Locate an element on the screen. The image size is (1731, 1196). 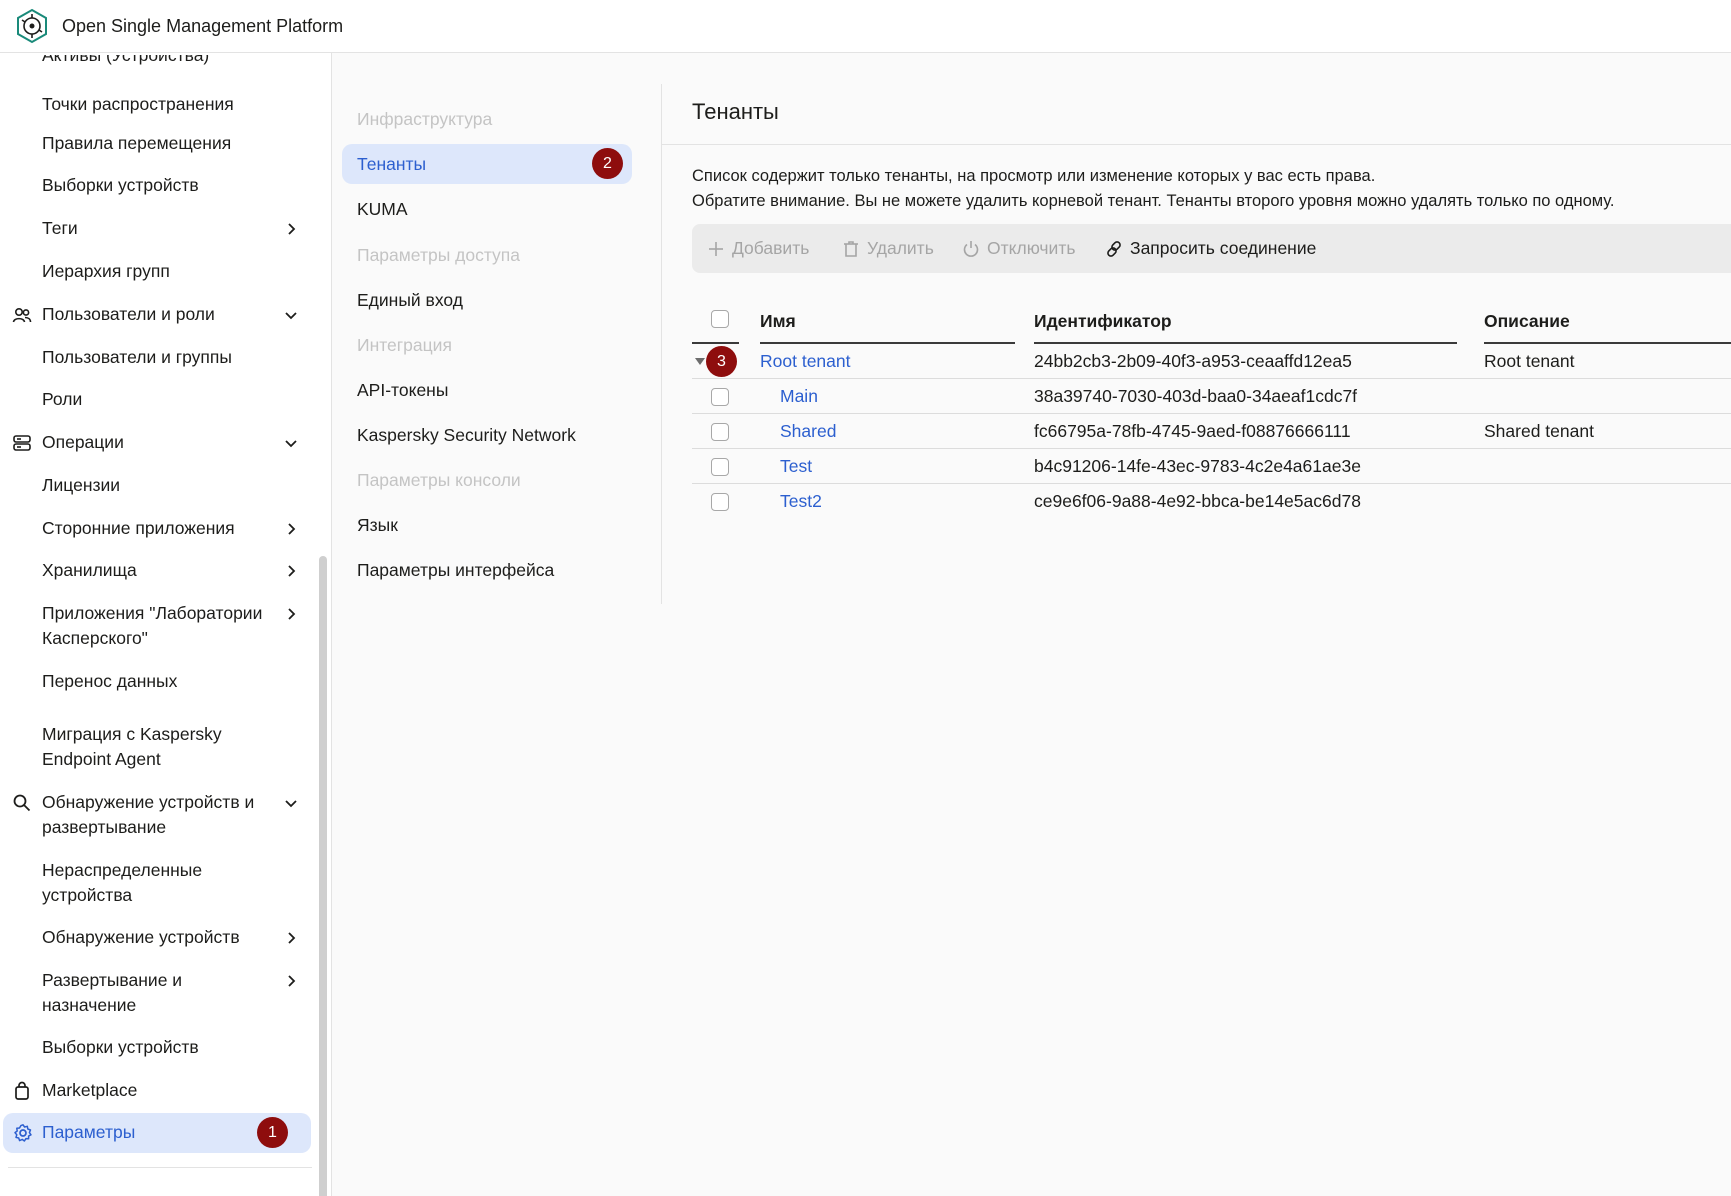
sidebar-item-kaspersky-apps: Приложения "Лаборатории Касперского" is located at coordinates (155, 628).